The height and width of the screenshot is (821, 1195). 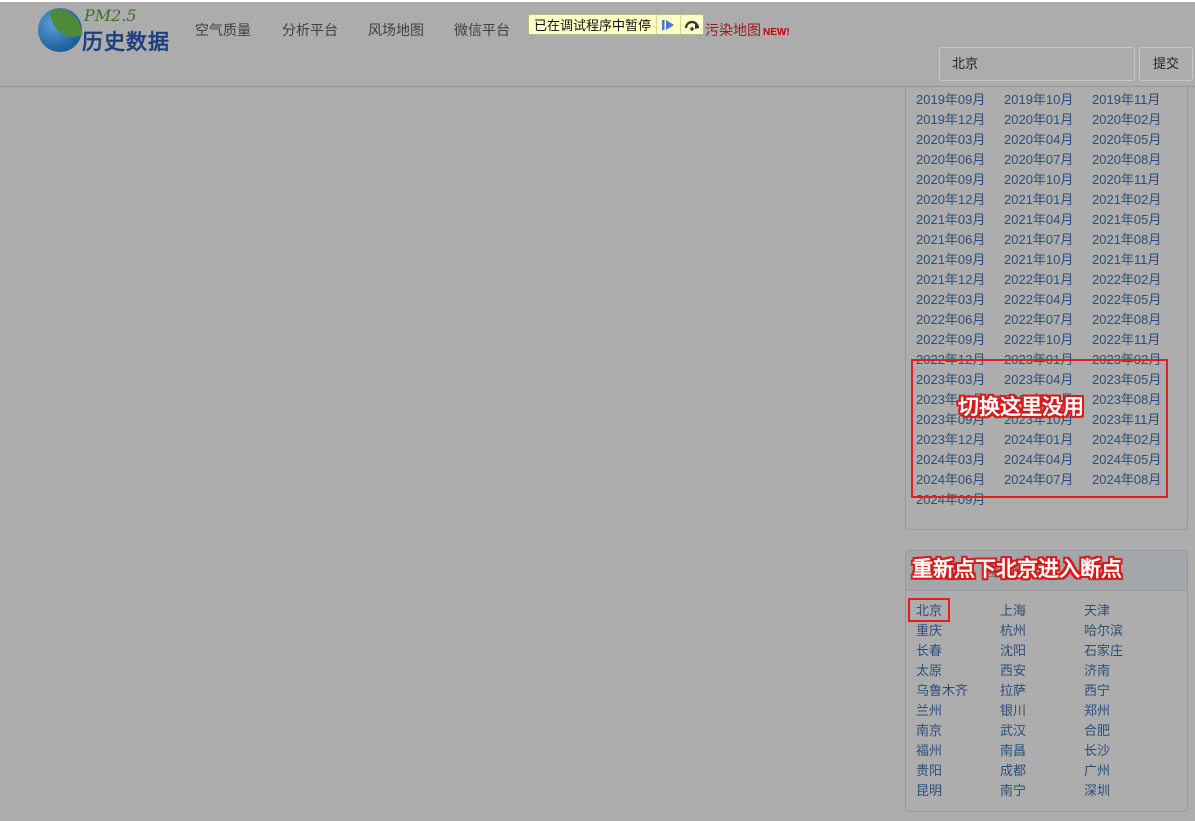 What do you see at coordinates (960, 241) in the screenshot?
I see `month-link: 2021年06月` at bounding box center [960, 241].